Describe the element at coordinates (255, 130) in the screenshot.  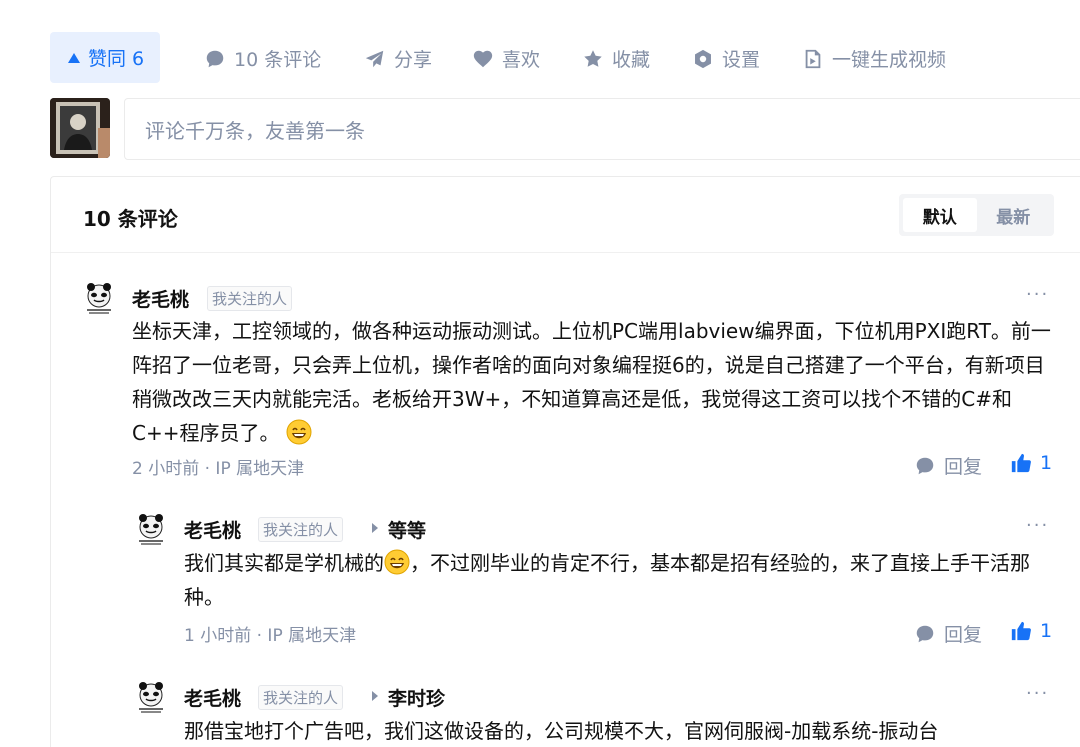
I see `comment-input-placeholder: 评论千万条，友善第一条` at that location.